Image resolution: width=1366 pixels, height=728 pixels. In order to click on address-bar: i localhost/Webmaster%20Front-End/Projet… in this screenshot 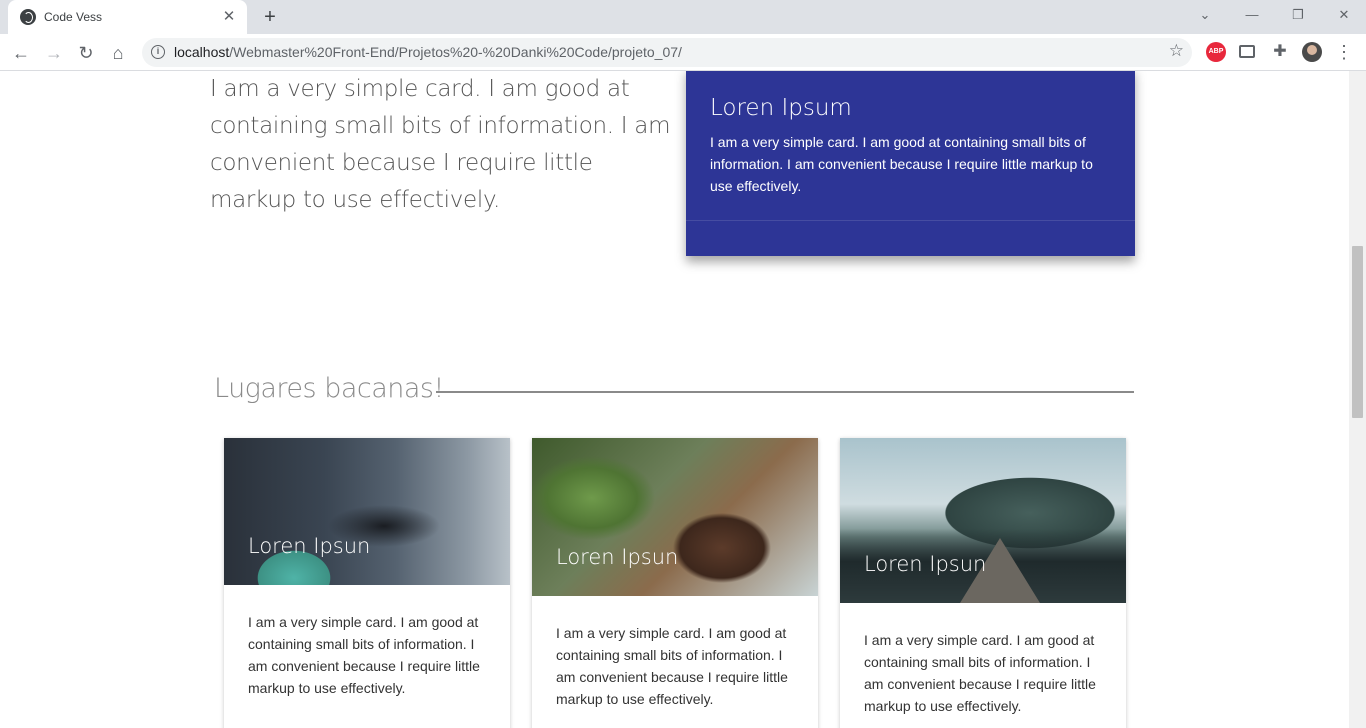, I will do `click(667, 52)`.